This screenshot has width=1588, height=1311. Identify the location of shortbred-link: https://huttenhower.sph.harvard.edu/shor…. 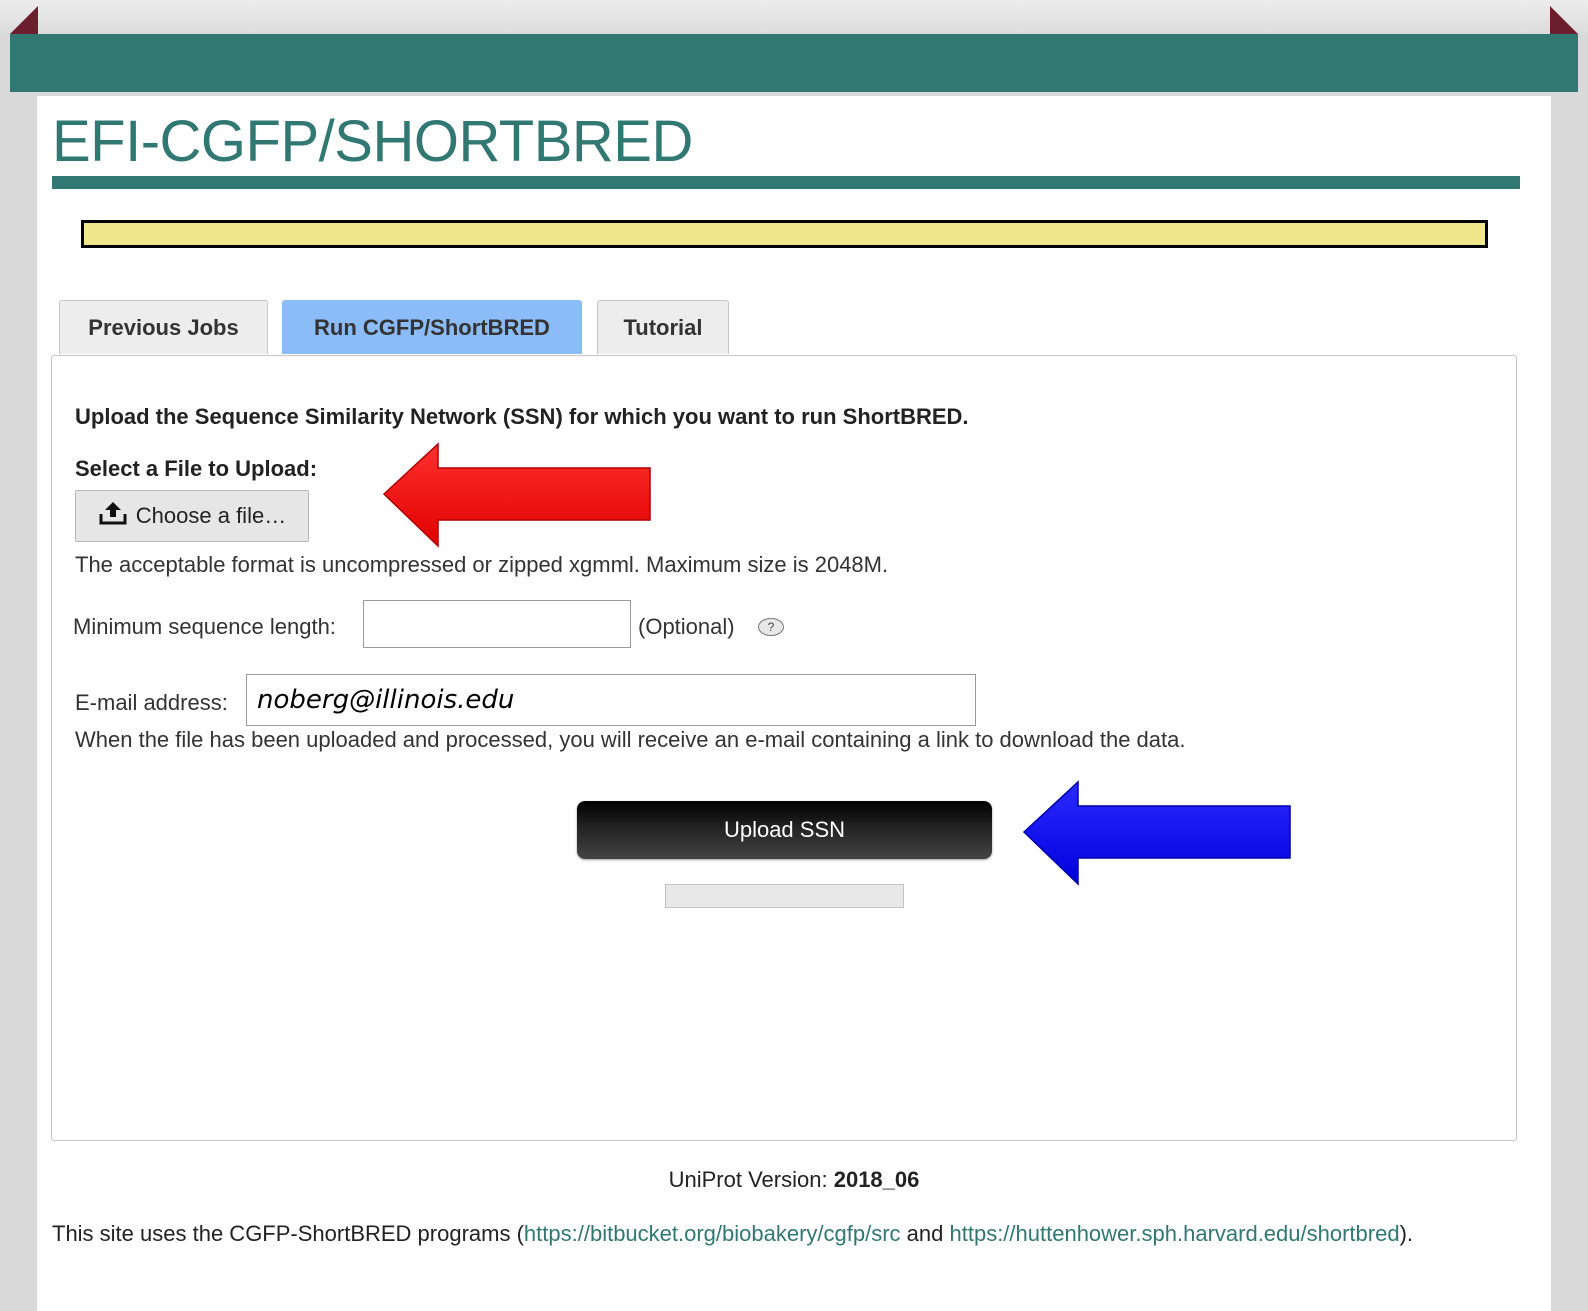
(1175, 1233).